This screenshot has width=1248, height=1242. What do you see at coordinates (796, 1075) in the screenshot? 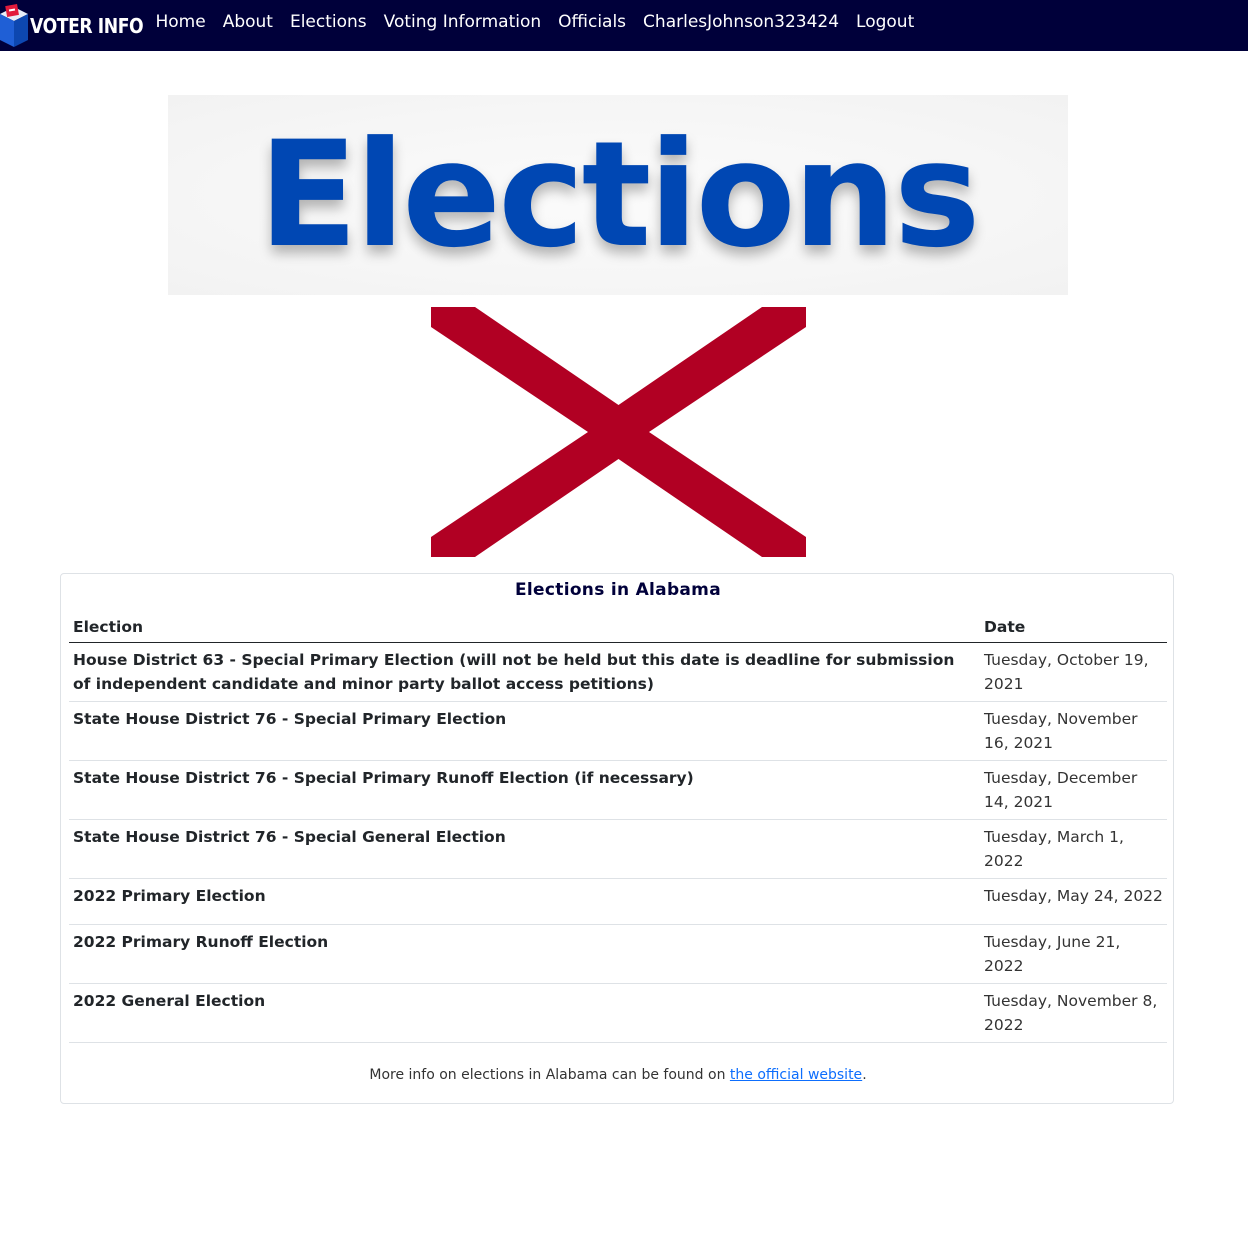
I see `official-website-link: the official website` at bounding box center [796, 1075].